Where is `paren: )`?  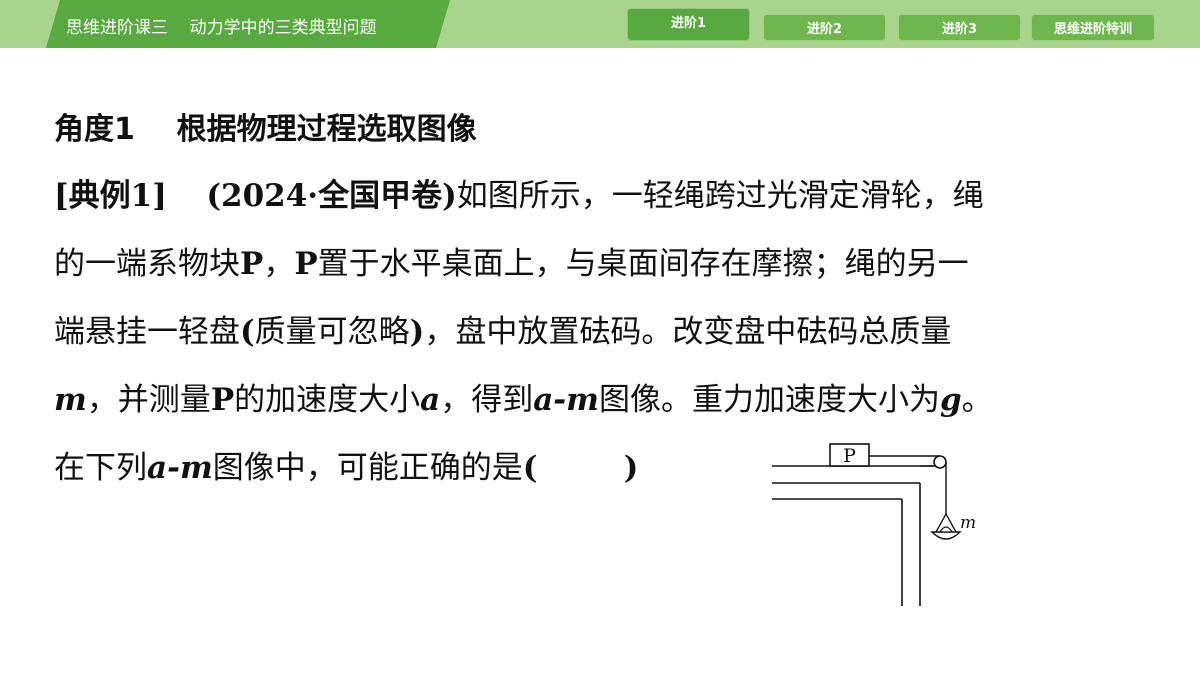 paren: ) is located at coordinates (417, 332).